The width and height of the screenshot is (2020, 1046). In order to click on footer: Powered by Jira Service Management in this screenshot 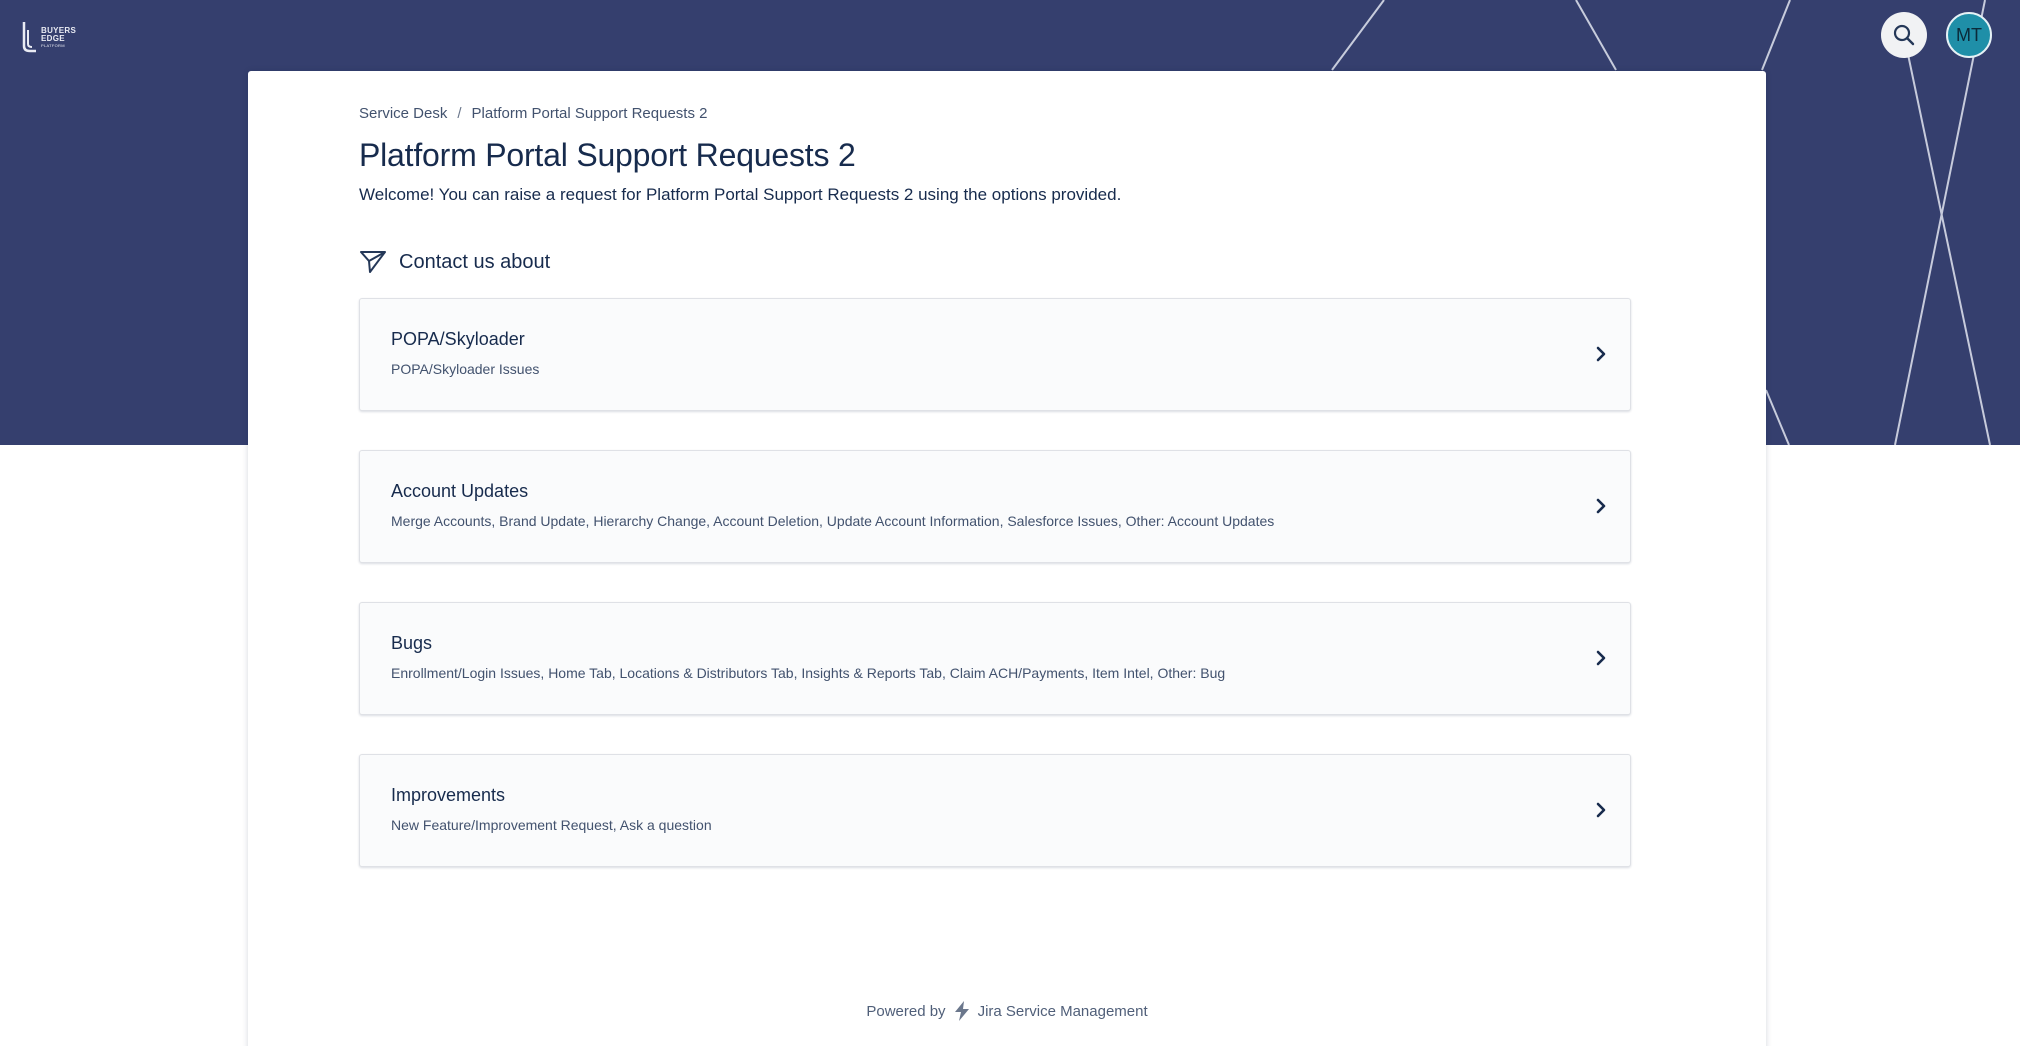, I will do `click(1007, 1011)`.